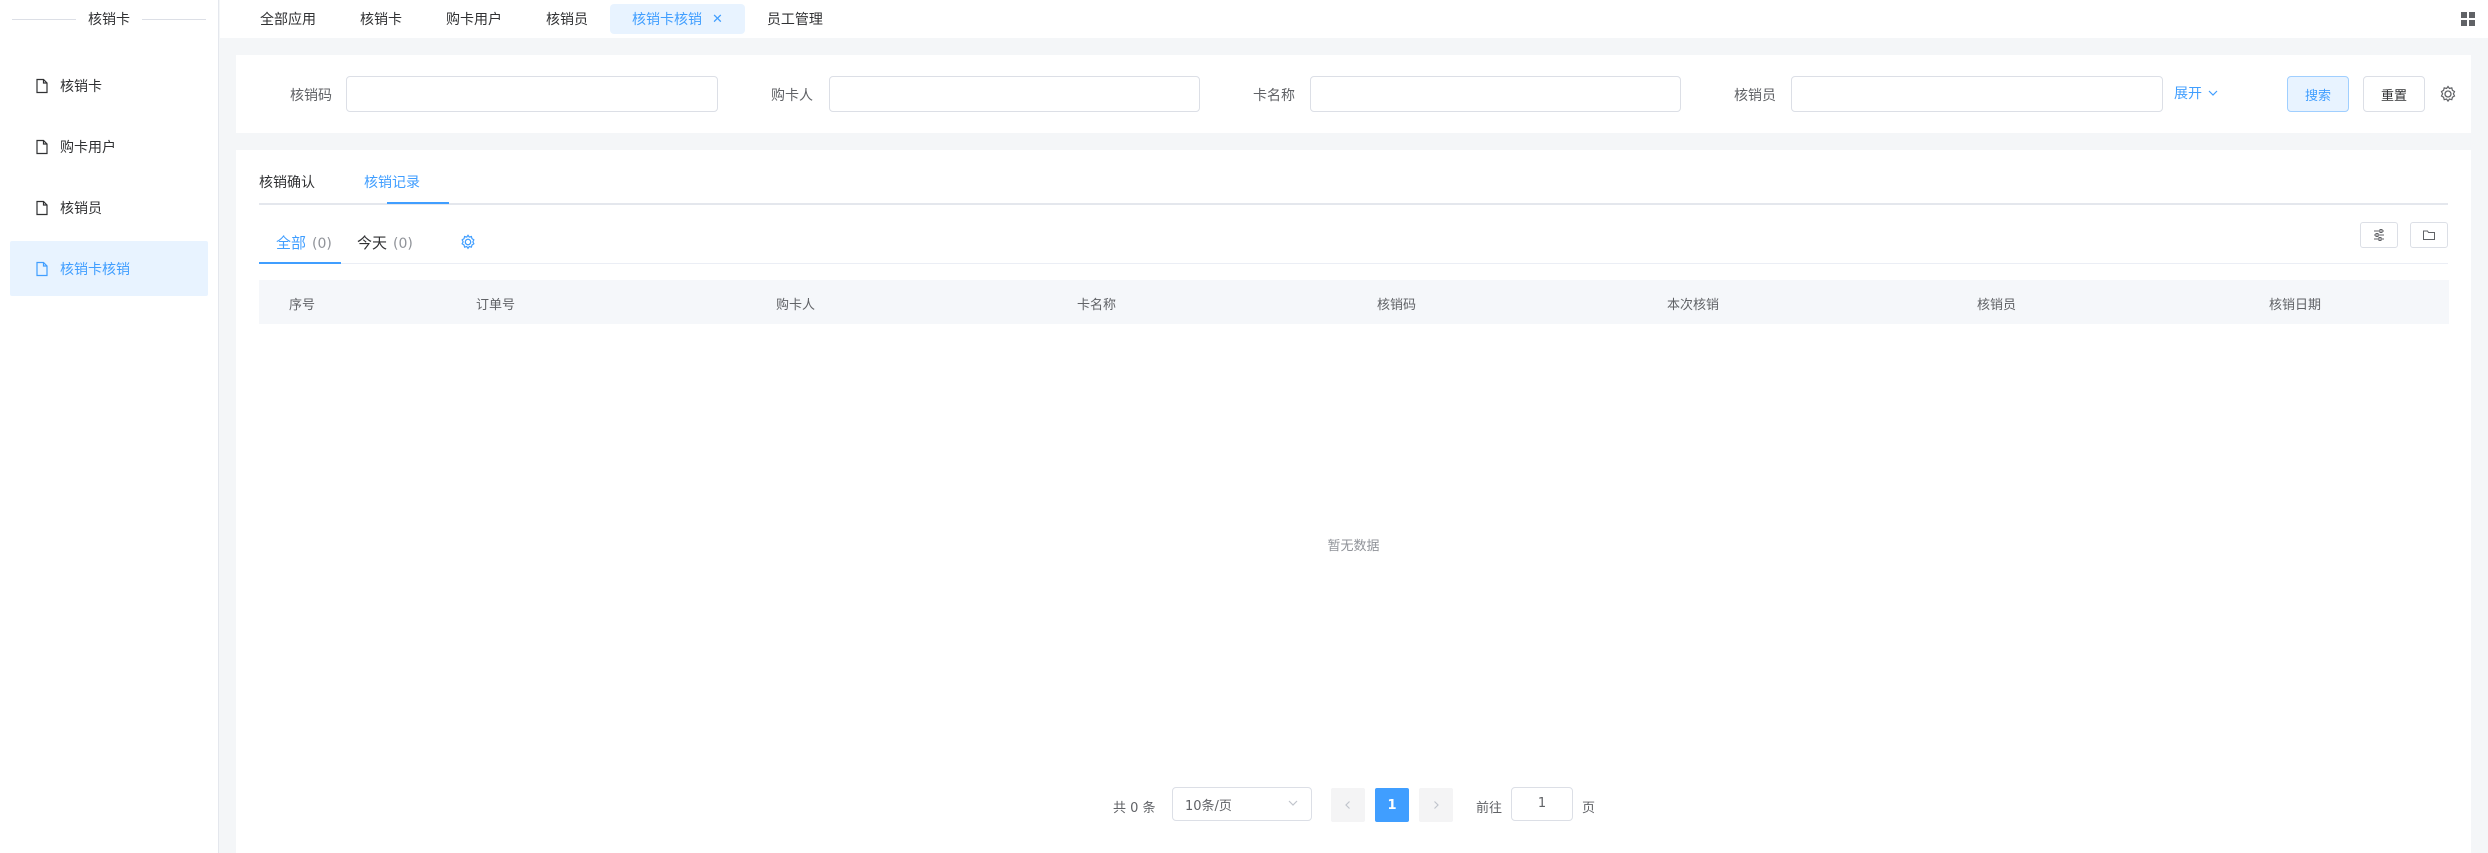  I want to click on sidebar-item-card-verification: 核销卡核销, so click(109, 268).